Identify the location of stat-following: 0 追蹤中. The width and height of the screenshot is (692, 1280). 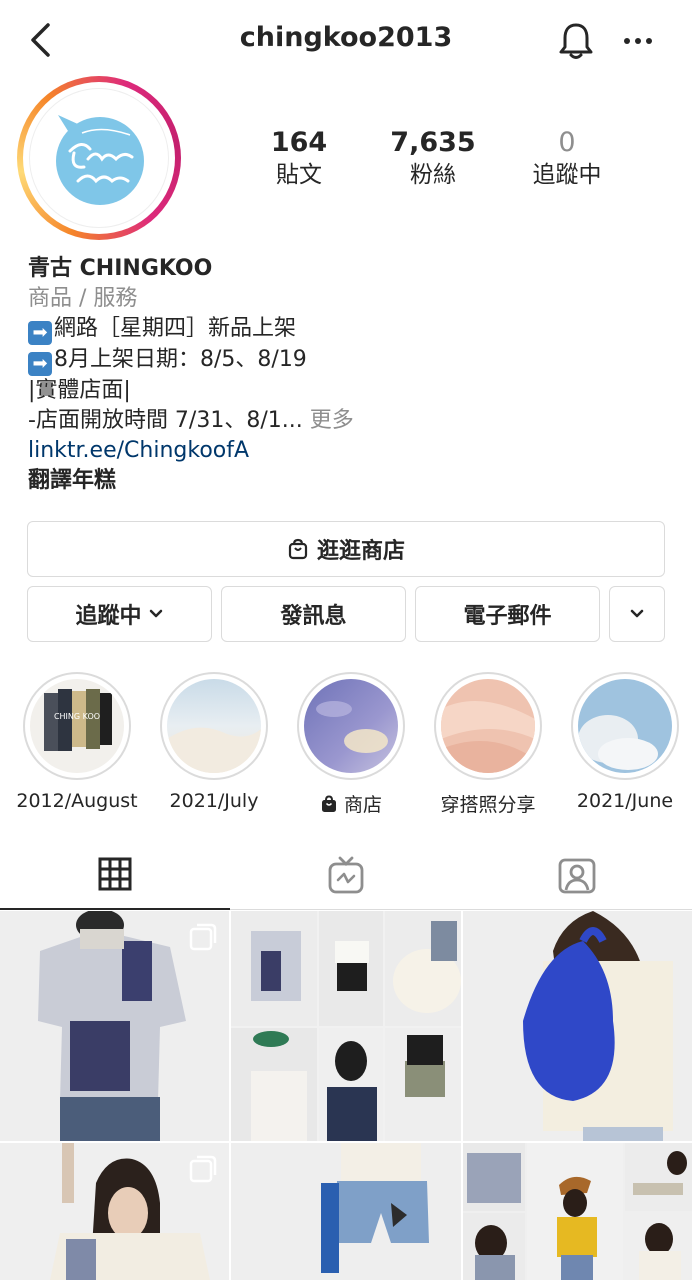
(567, 161).